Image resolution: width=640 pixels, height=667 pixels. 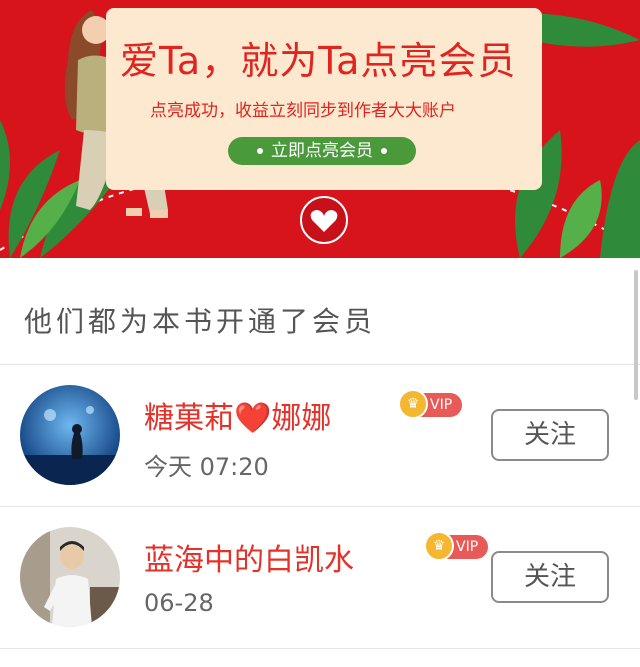 I want to click on section-title: 他们都为本书开通了会员, so click(x=200, y=321).